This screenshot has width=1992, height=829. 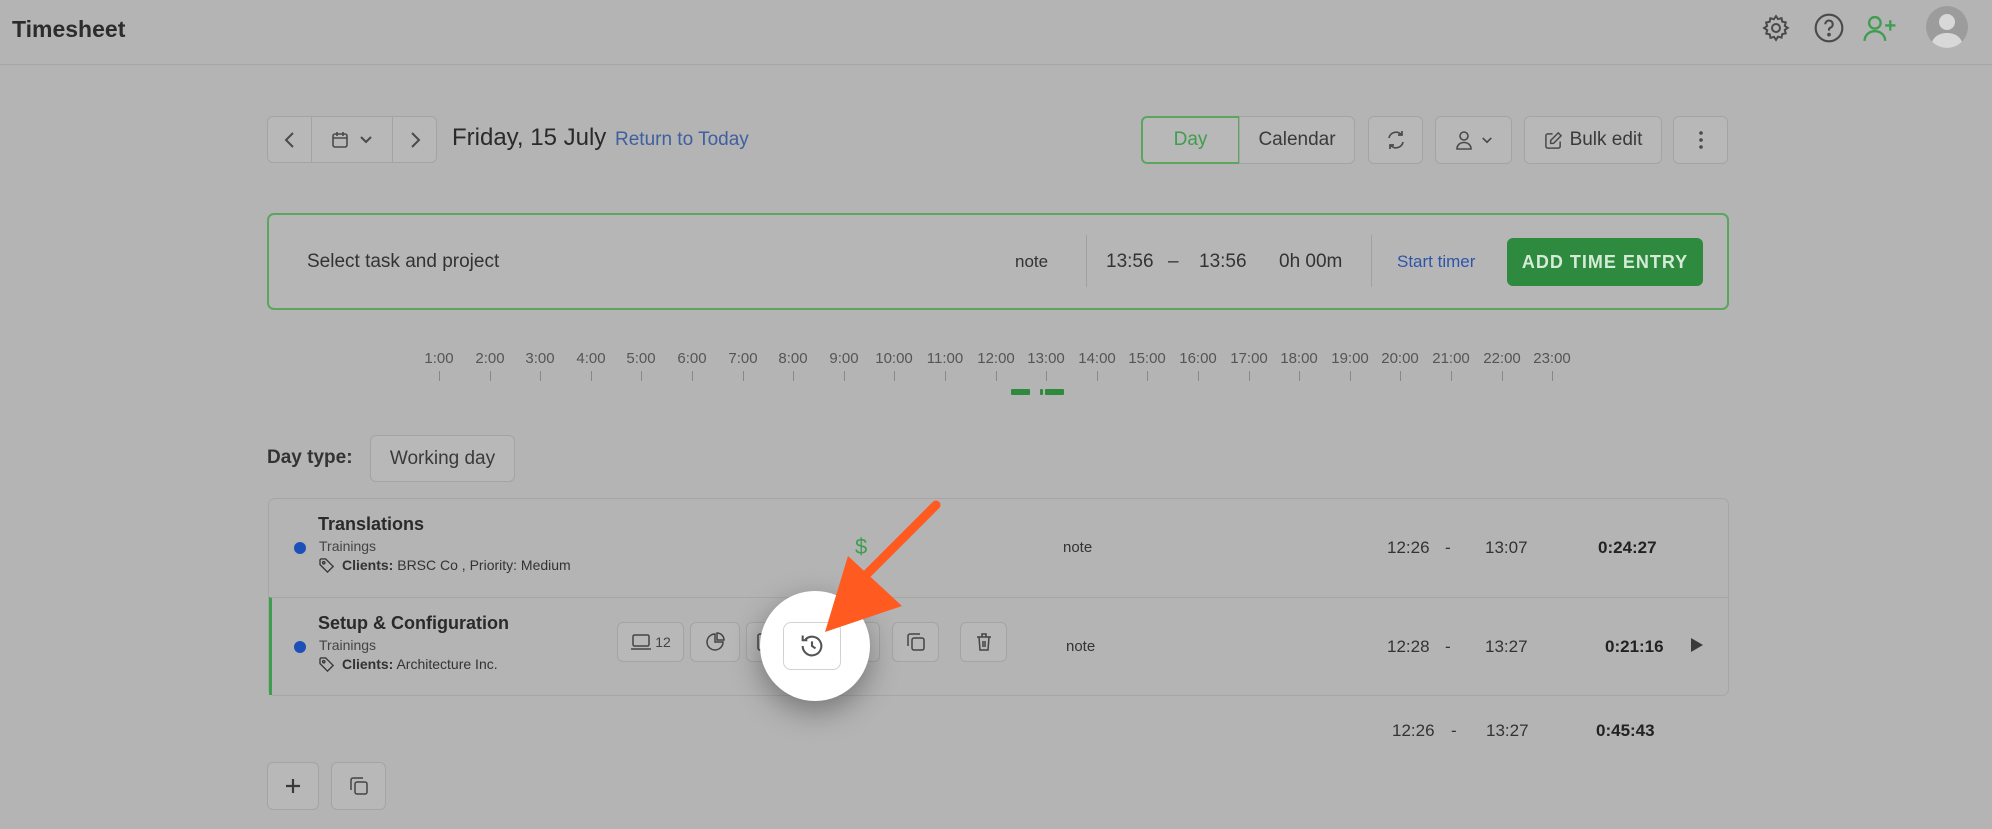 I want to click on add-entry-button, so click(x=293, y=786).